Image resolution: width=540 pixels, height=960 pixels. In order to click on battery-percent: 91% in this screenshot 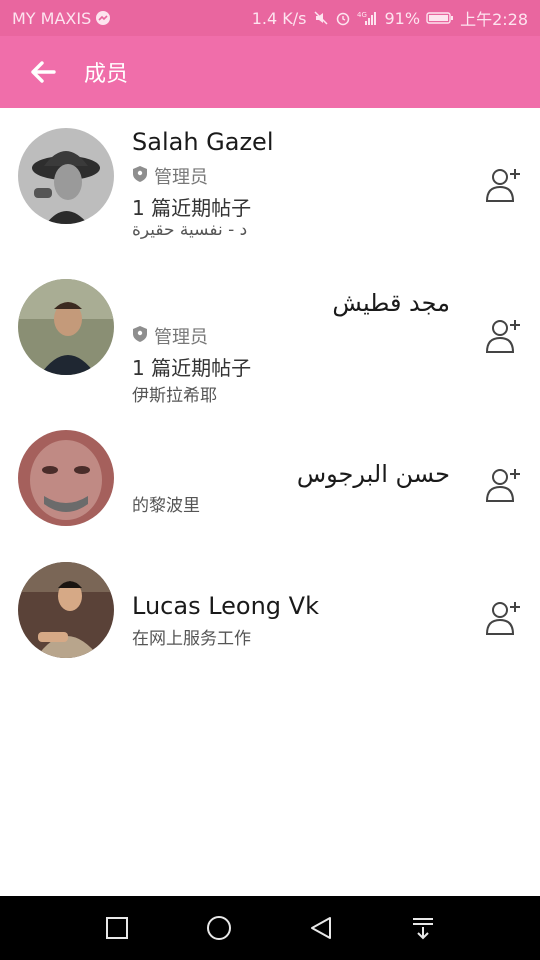, I will do `click(402, 18)`.